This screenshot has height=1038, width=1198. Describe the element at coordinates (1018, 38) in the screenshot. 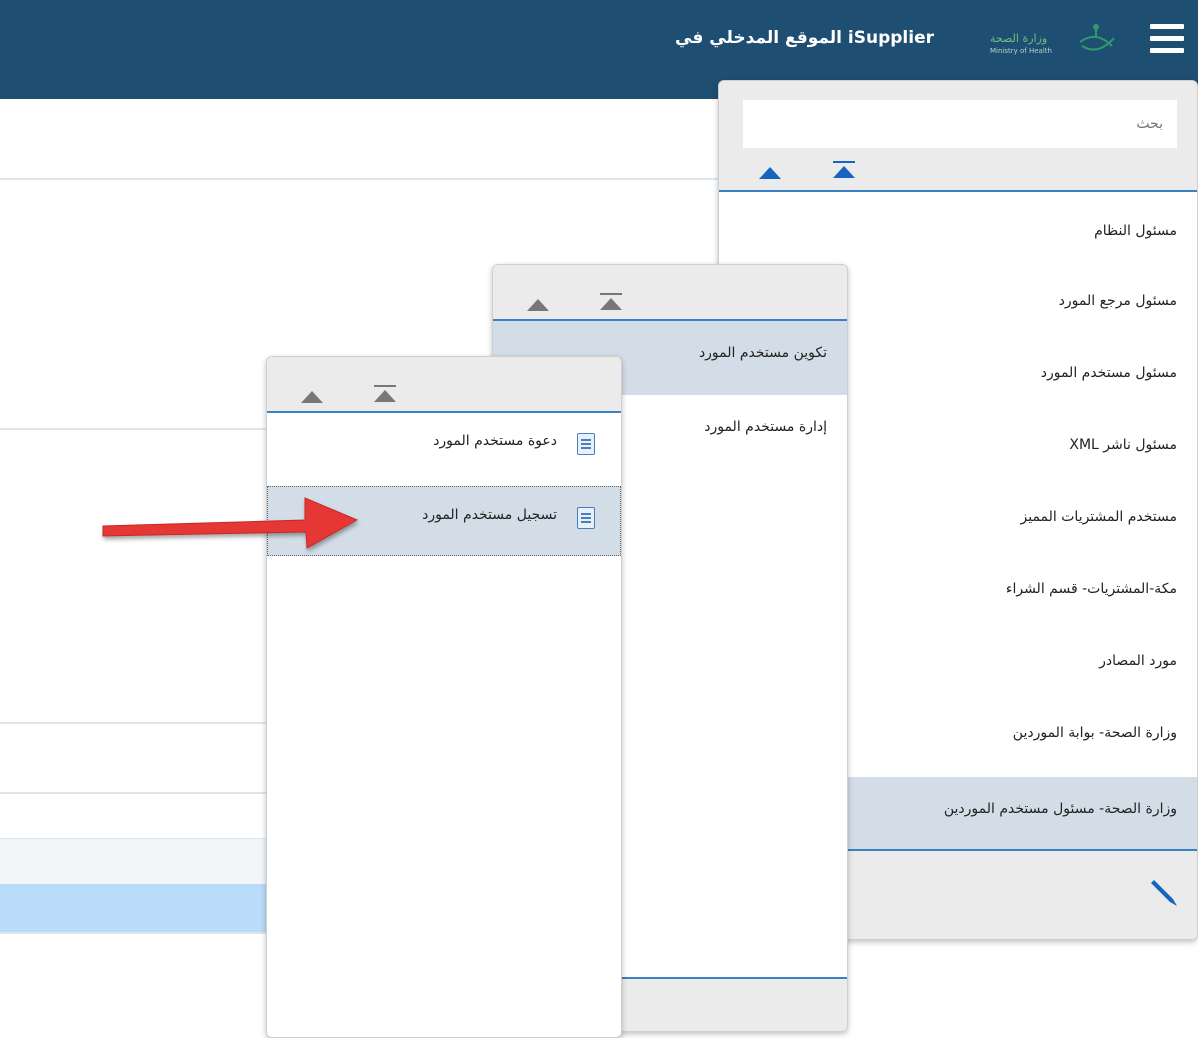

I see `logo-text-ar: وزارة الصحة` at that location.